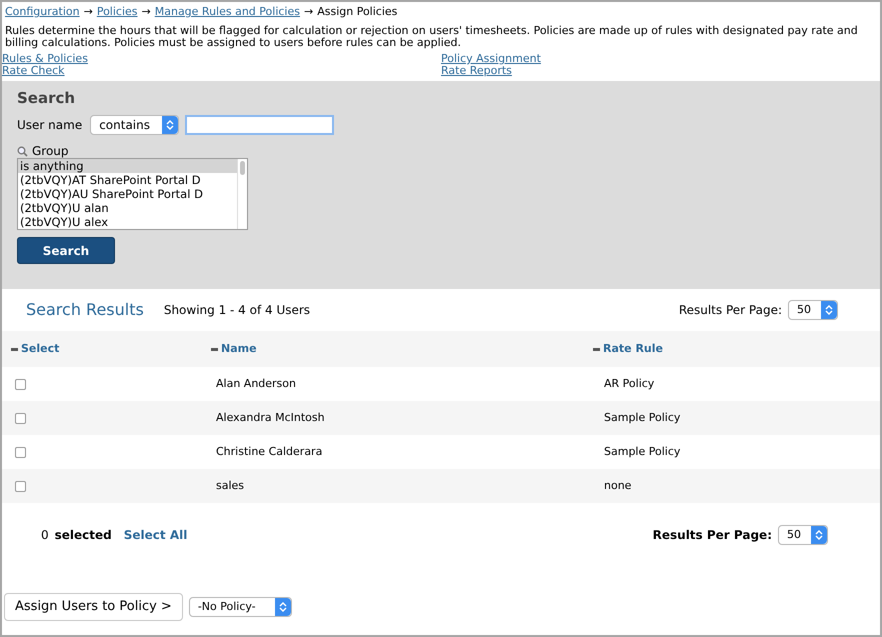 Image resolution: width=882 pixels, height=637 pixels. Describe the element at coordinates (42, 12) in the screenshot. I see `breadcrumb-link: Configuration` at that location.